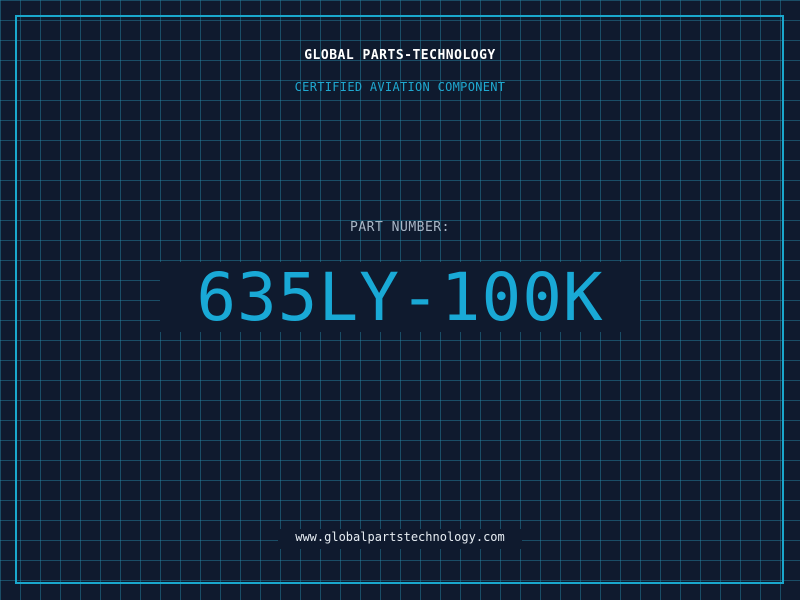  I want to click on part-number-value: 635LY-100K, so click(400, 297).